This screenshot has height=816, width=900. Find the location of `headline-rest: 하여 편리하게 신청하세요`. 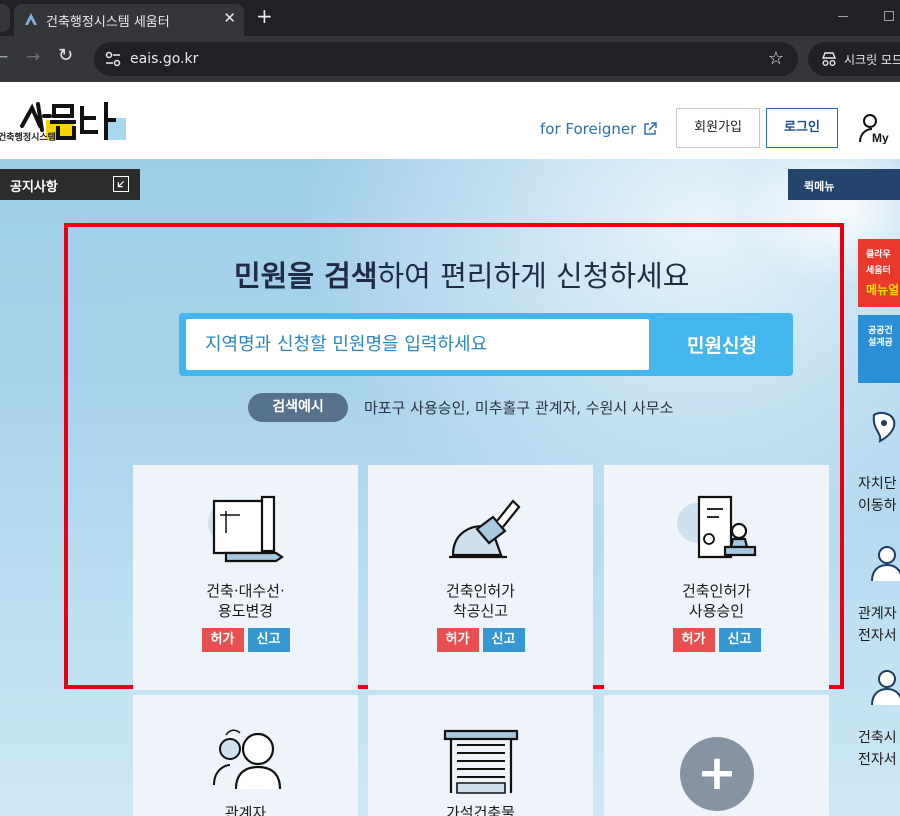

headline-rest: 하여 편리하게 신청하세요 is located at coordinates (533, 276).